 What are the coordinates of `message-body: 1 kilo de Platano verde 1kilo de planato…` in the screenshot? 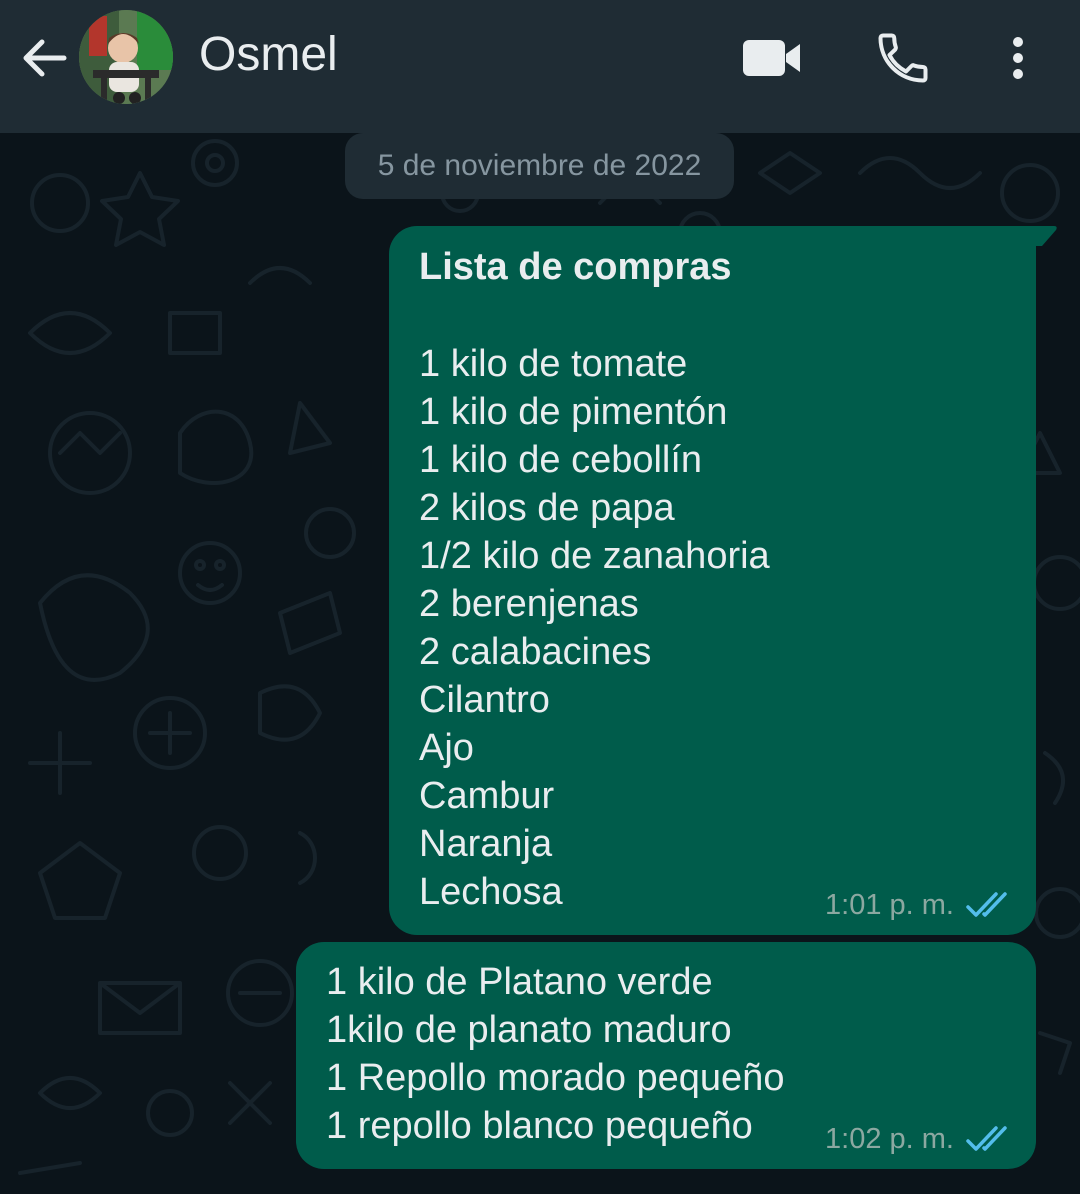 It's located at (555, 1054).